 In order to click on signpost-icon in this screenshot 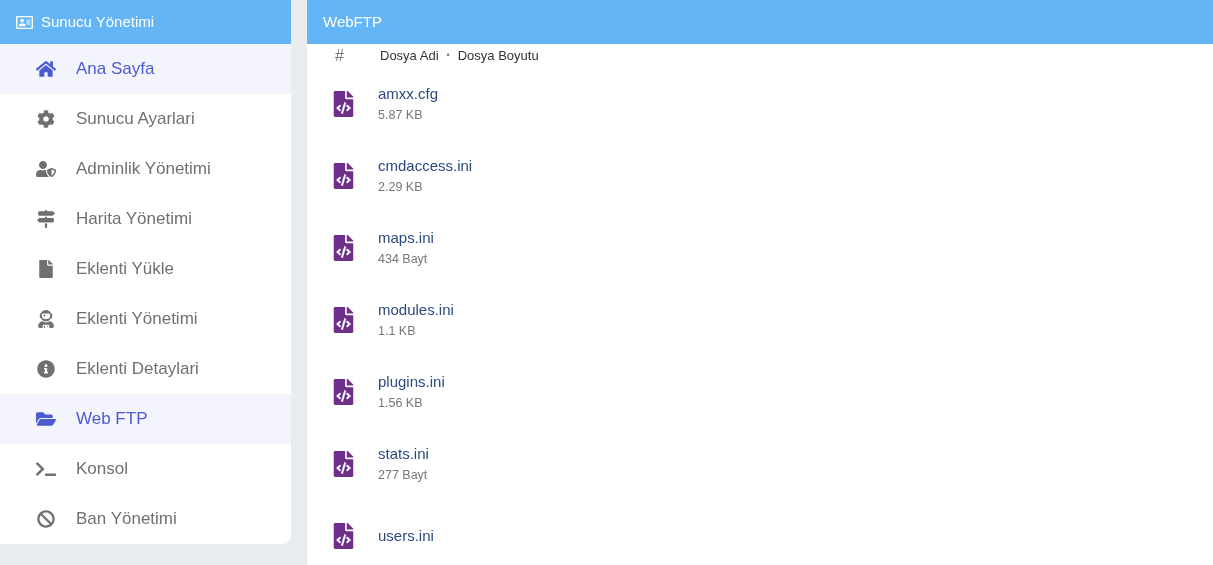, I will do `click(46, 219)`.